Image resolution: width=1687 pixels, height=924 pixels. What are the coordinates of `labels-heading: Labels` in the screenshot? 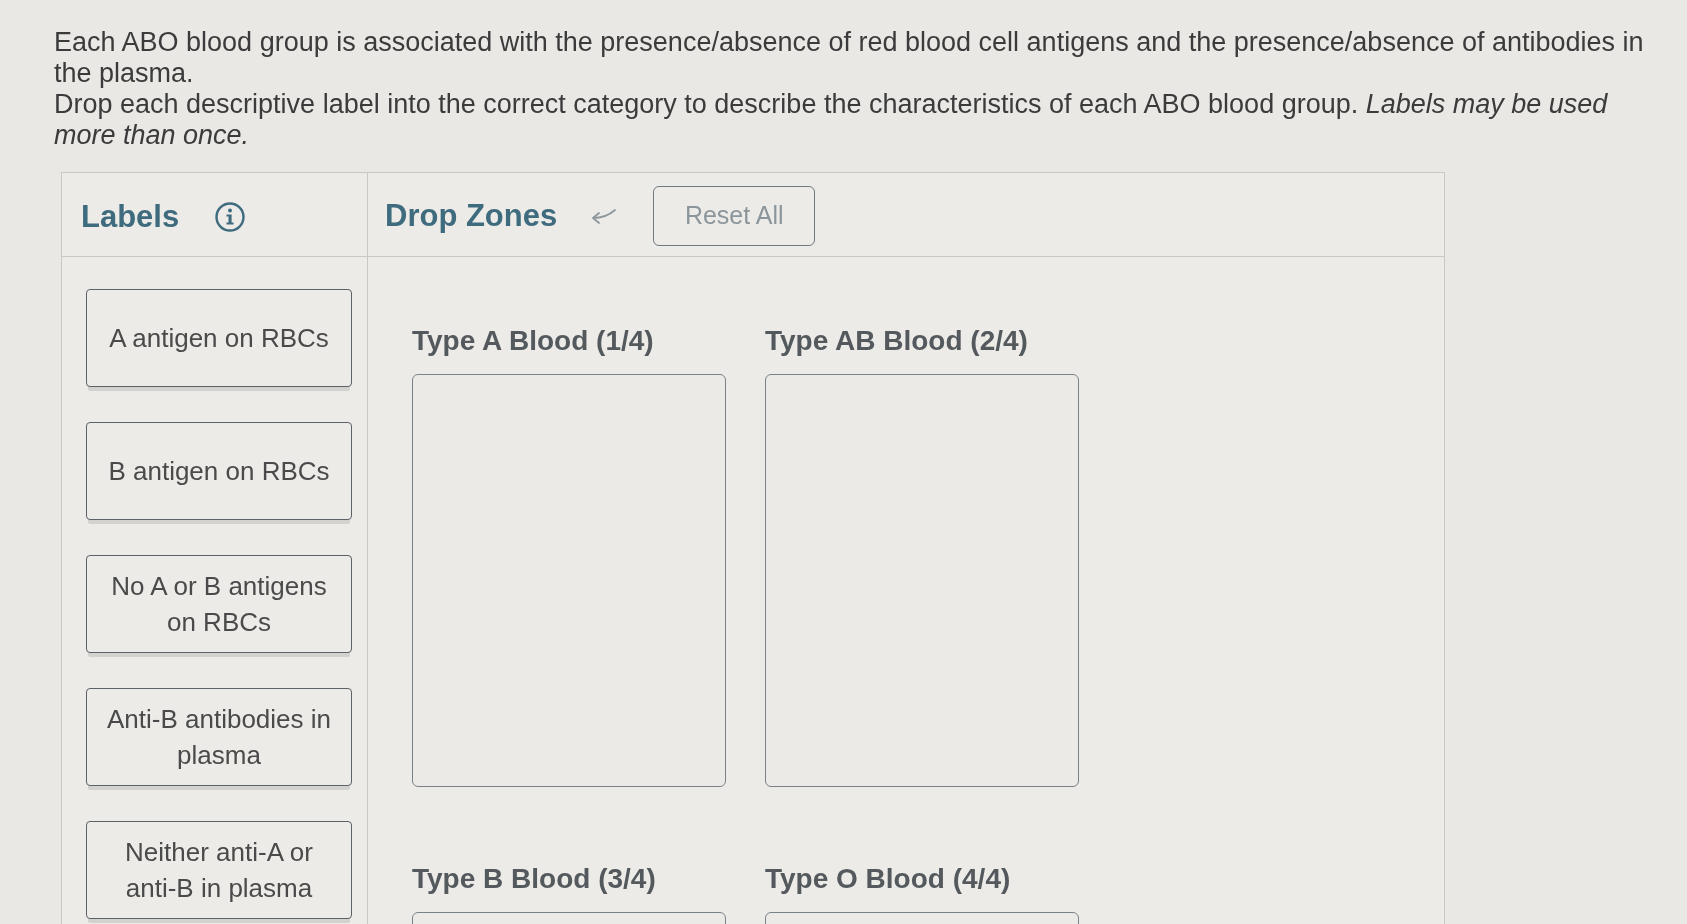 It's located at (130, 216).